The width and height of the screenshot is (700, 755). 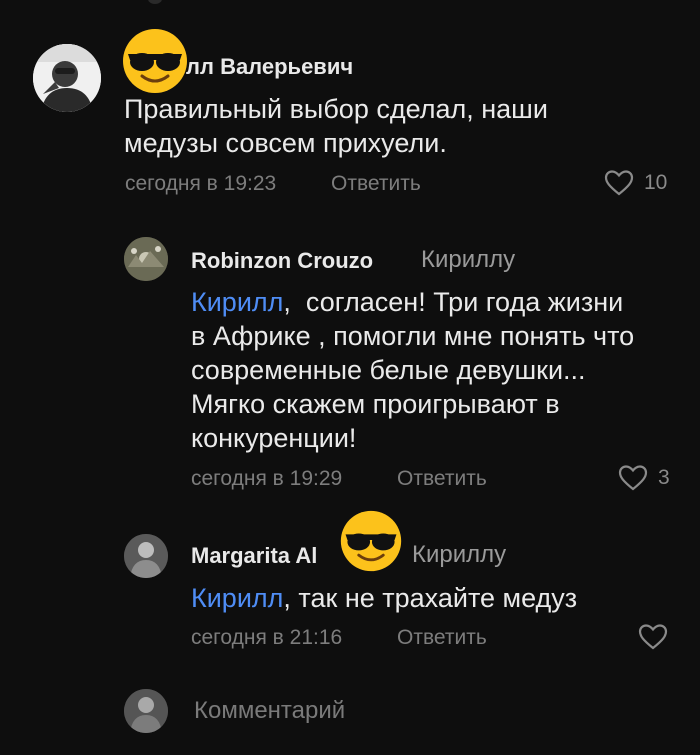 What do you see at coordinates (155, 2) in the screenshot?
I see `previous-item-edge` at bounding box center [155, 2].